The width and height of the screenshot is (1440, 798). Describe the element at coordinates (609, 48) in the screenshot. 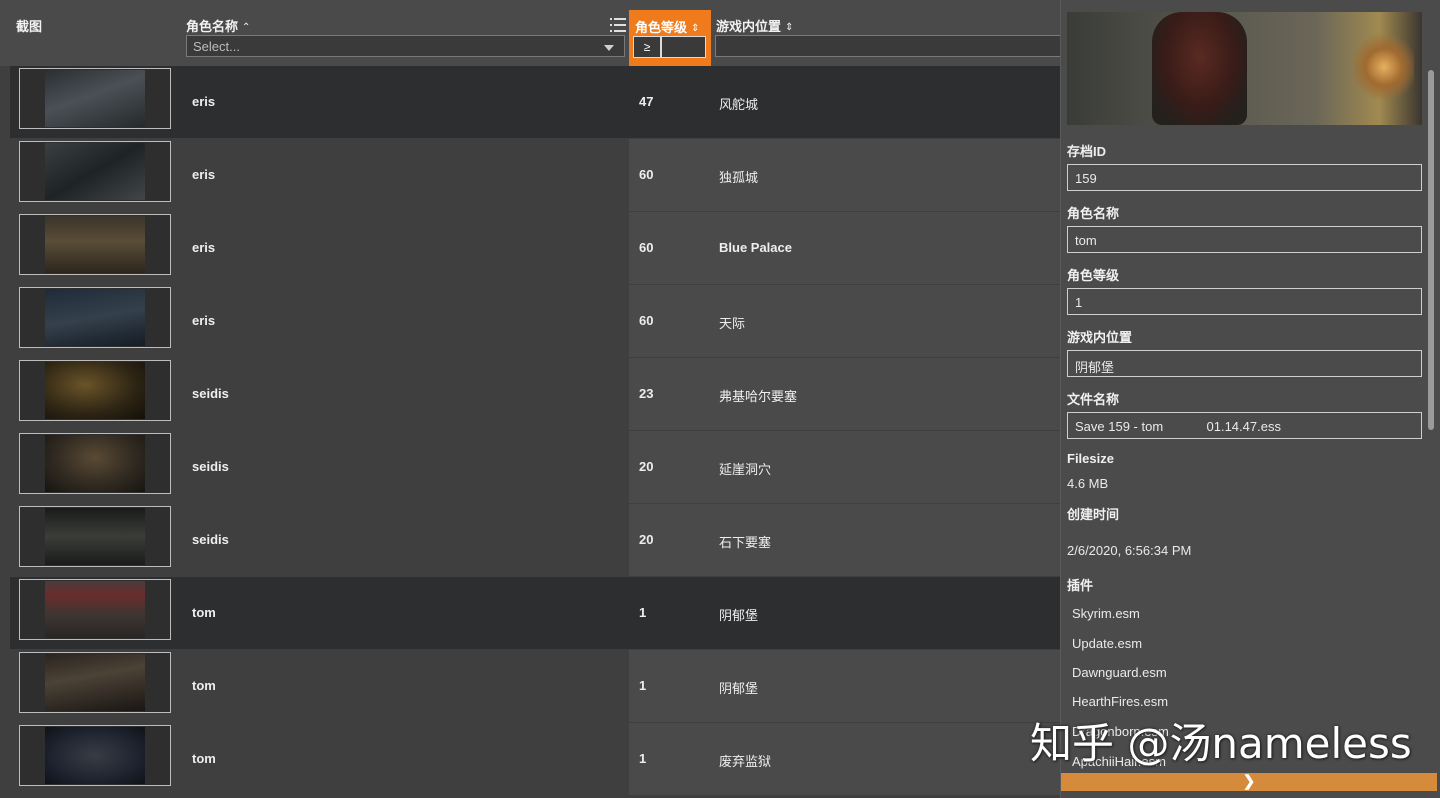

I see `chevron-down-icon` at that location.